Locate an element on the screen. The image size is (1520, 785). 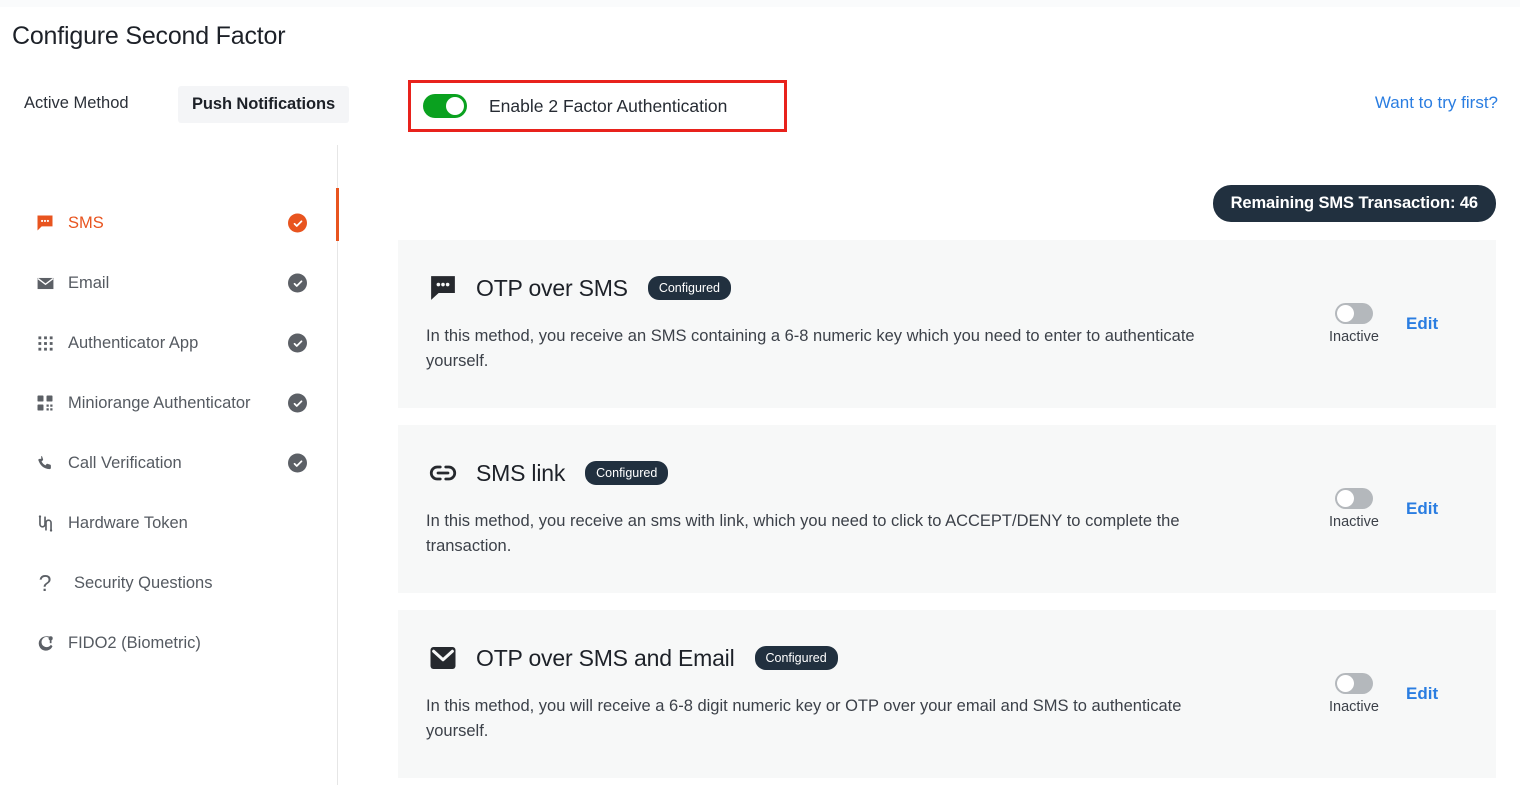
sidebar-item-label: Miniorange Authenticator is located at coordinates (159, 402).